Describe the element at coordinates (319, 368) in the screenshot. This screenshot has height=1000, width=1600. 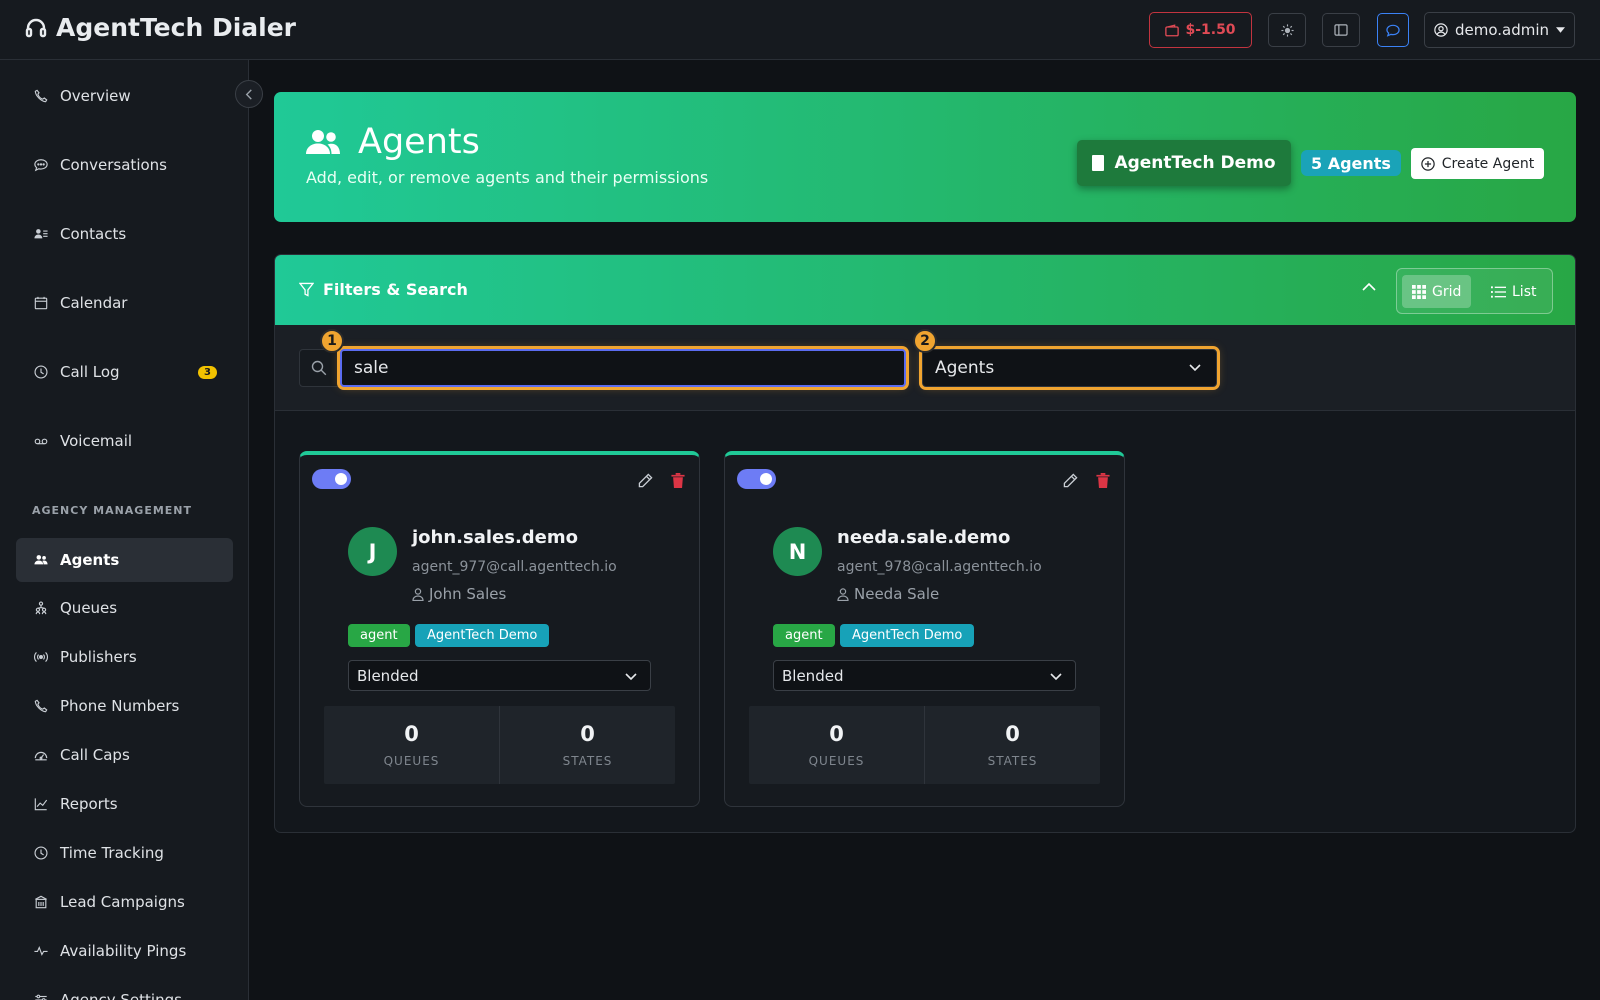
I see `search-icon` at that location.